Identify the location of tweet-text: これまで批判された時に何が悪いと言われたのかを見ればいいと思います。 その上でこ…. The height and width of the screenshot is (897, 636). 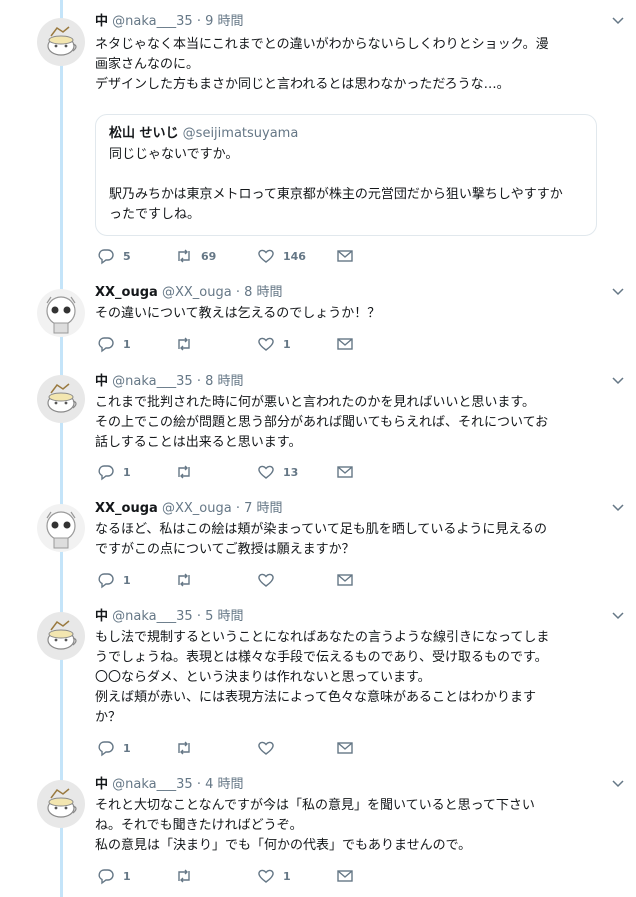
(322, 422).